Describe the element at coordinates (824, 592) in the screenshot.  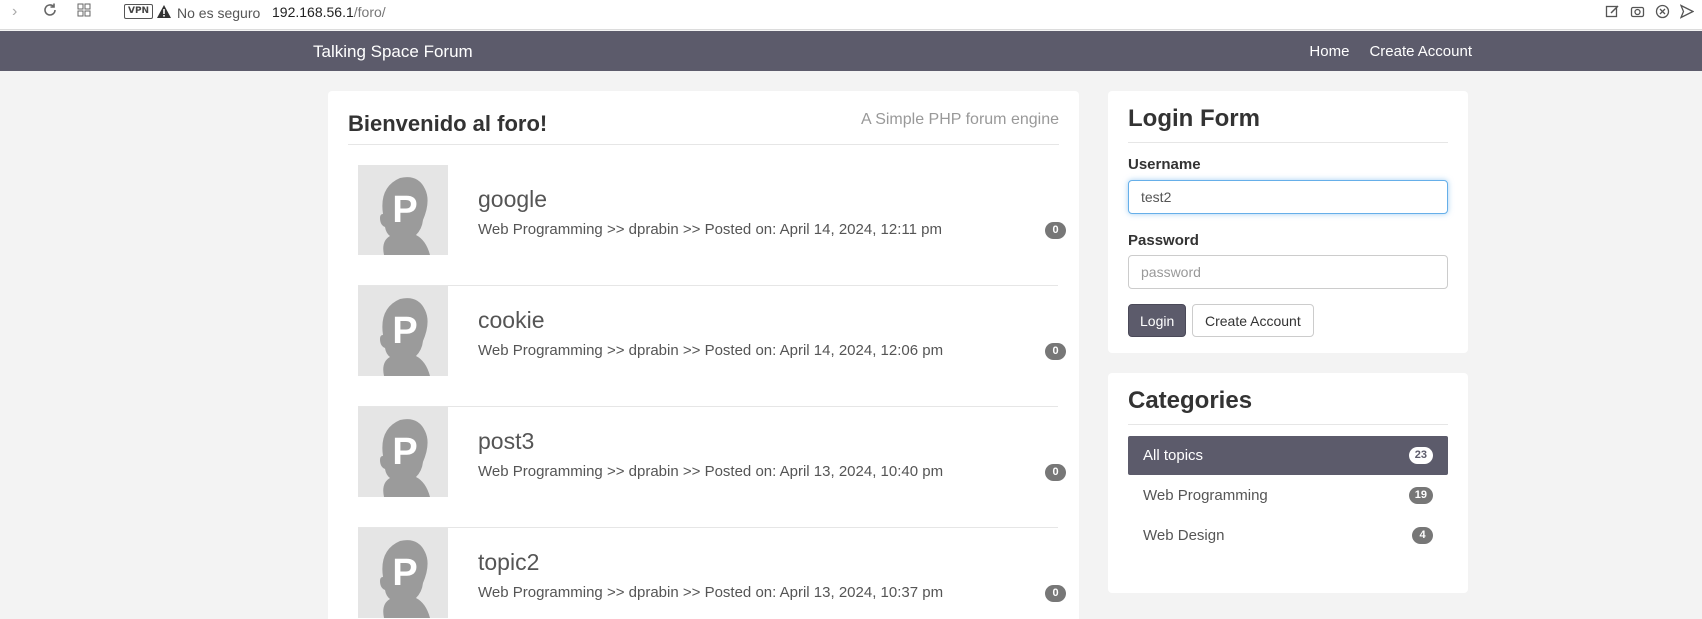
I see `topic-posted-date: Posted on: April 13, 2024, 10:37 pm` at that location.